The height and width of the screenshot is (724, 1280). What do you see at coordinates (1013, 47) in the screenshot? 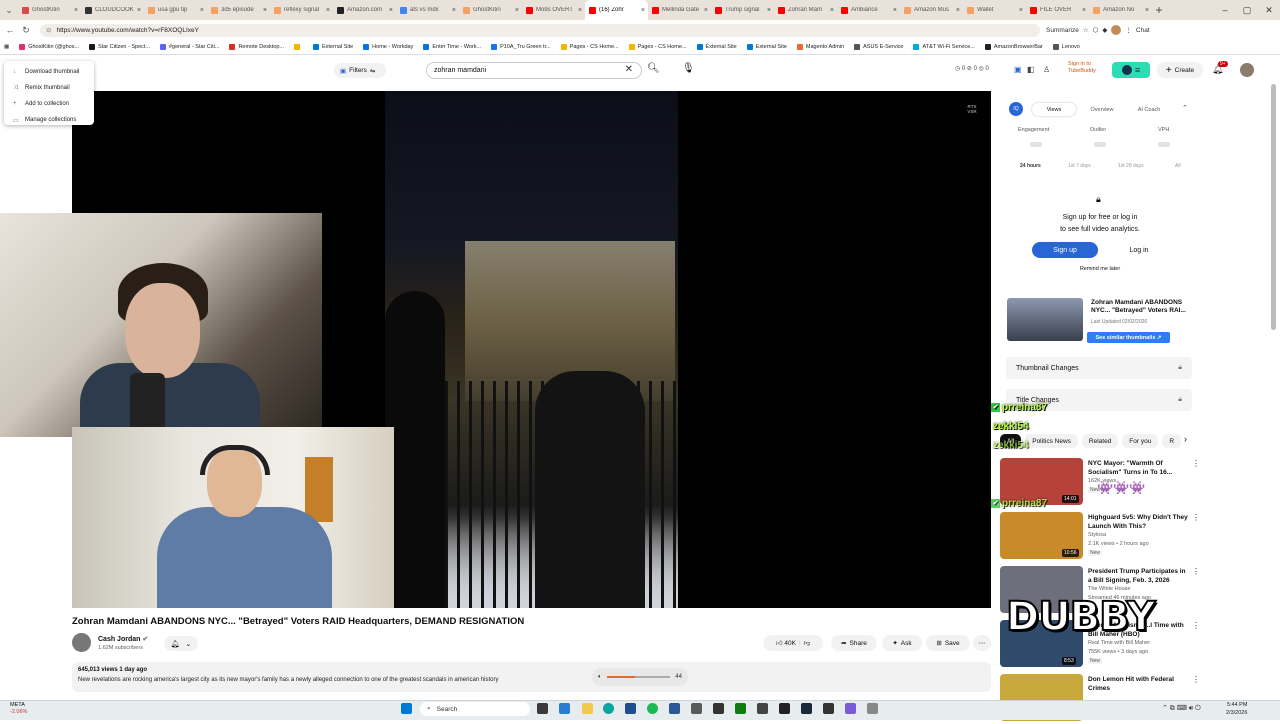
I see `bookmark-item: AmazonBrowserBar` at bounding box center [1013, 47].